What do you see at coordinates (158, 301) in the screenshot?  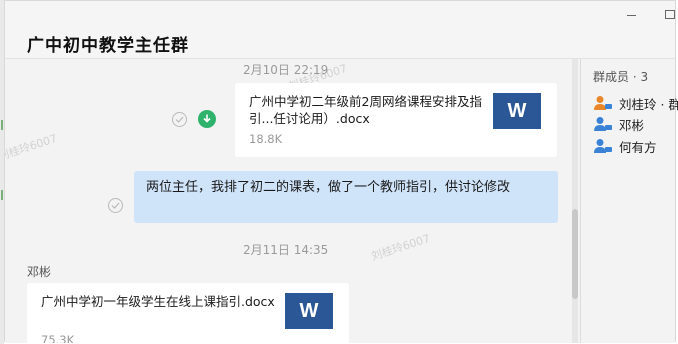 I see `file-name: 广州中学初一年级学生在线上课指引.docx` at bounding box center [158, 301].